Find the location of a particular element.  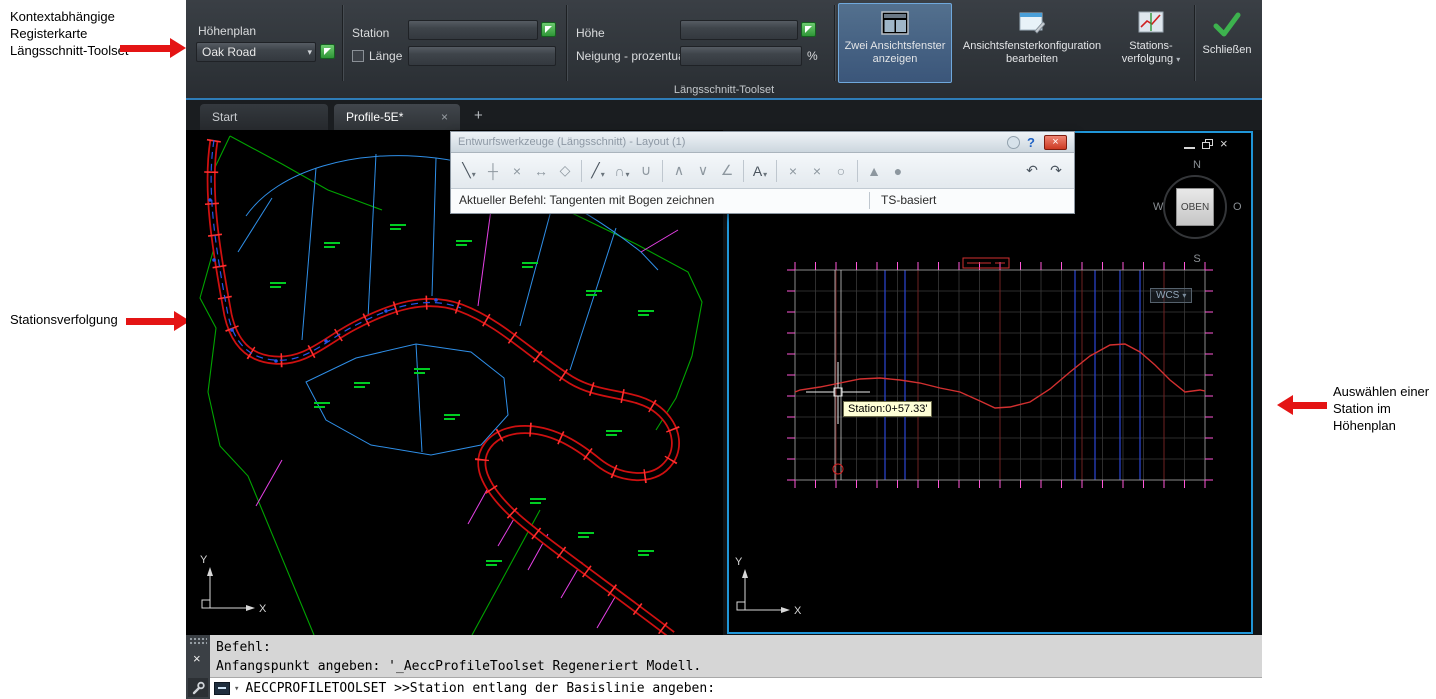

help-icon: ? is located at coordinates (1031, 142).